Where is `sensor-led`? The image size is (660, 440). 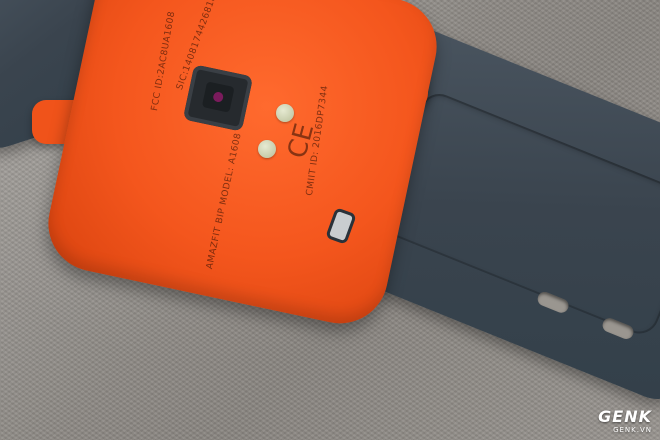
sensor-led is located at coordinates (218, 97).